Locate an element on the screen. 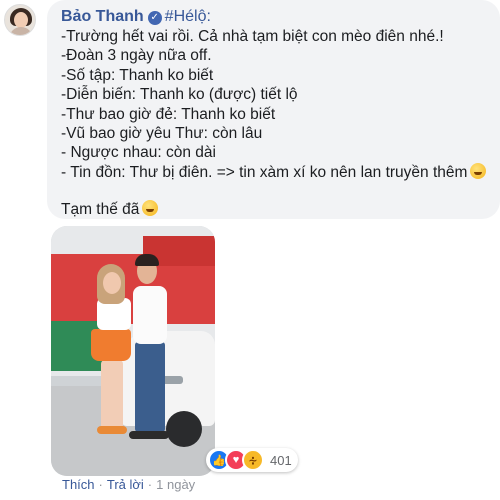 This screenshot has height=500, width=500. comment-actions: Thích · Trả lời · 1 ngày is located at coordinates (128, 485).